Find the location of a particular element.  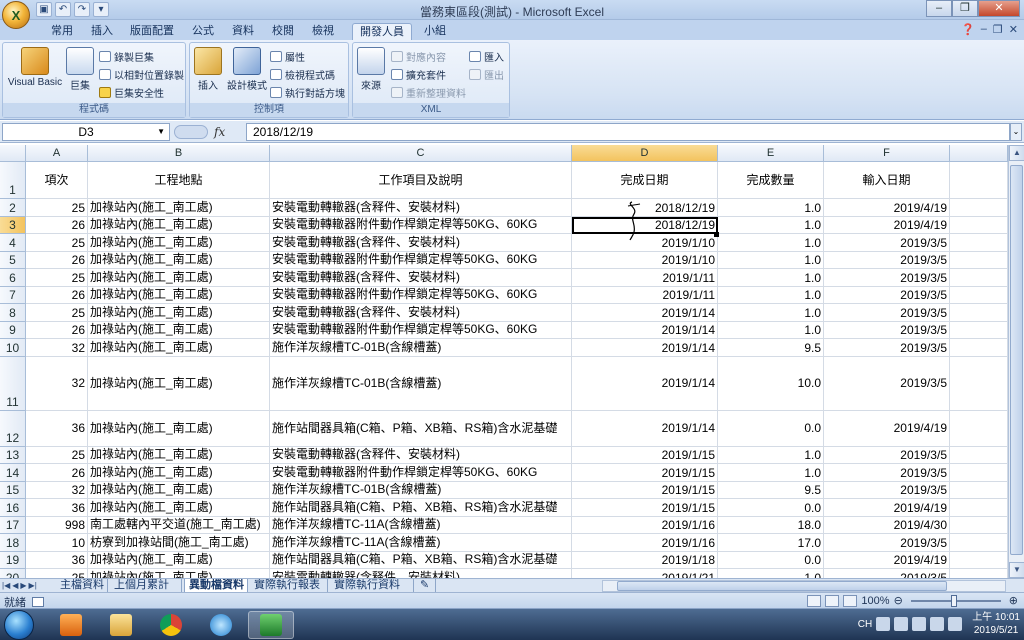

row-header: 9 is located at coordinates (13, 330).